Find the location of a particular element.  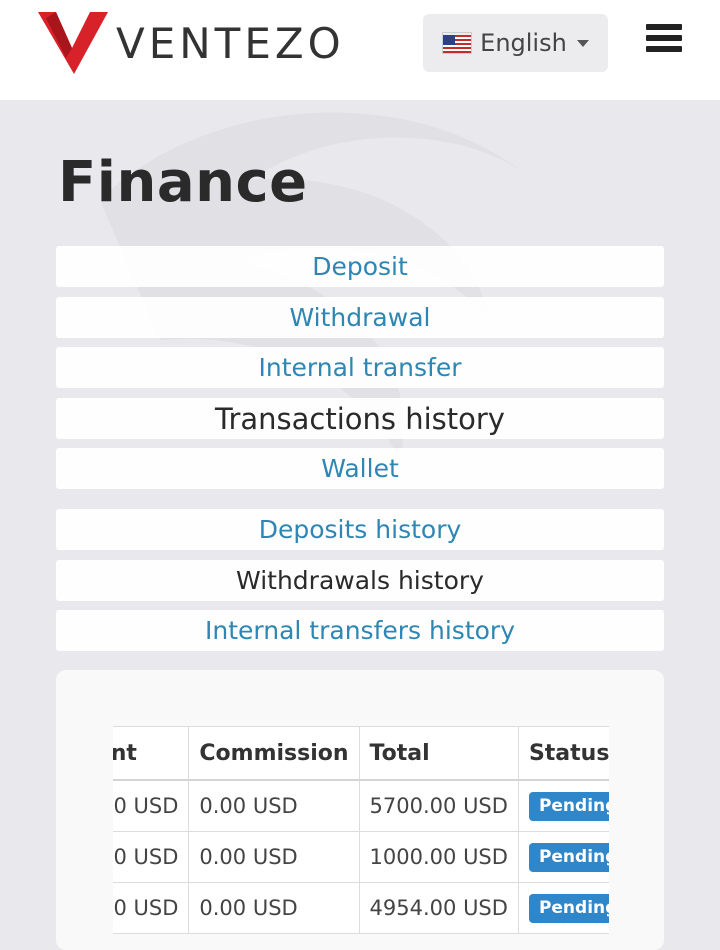

us-flag-icon is located at coordinates (457, 43).